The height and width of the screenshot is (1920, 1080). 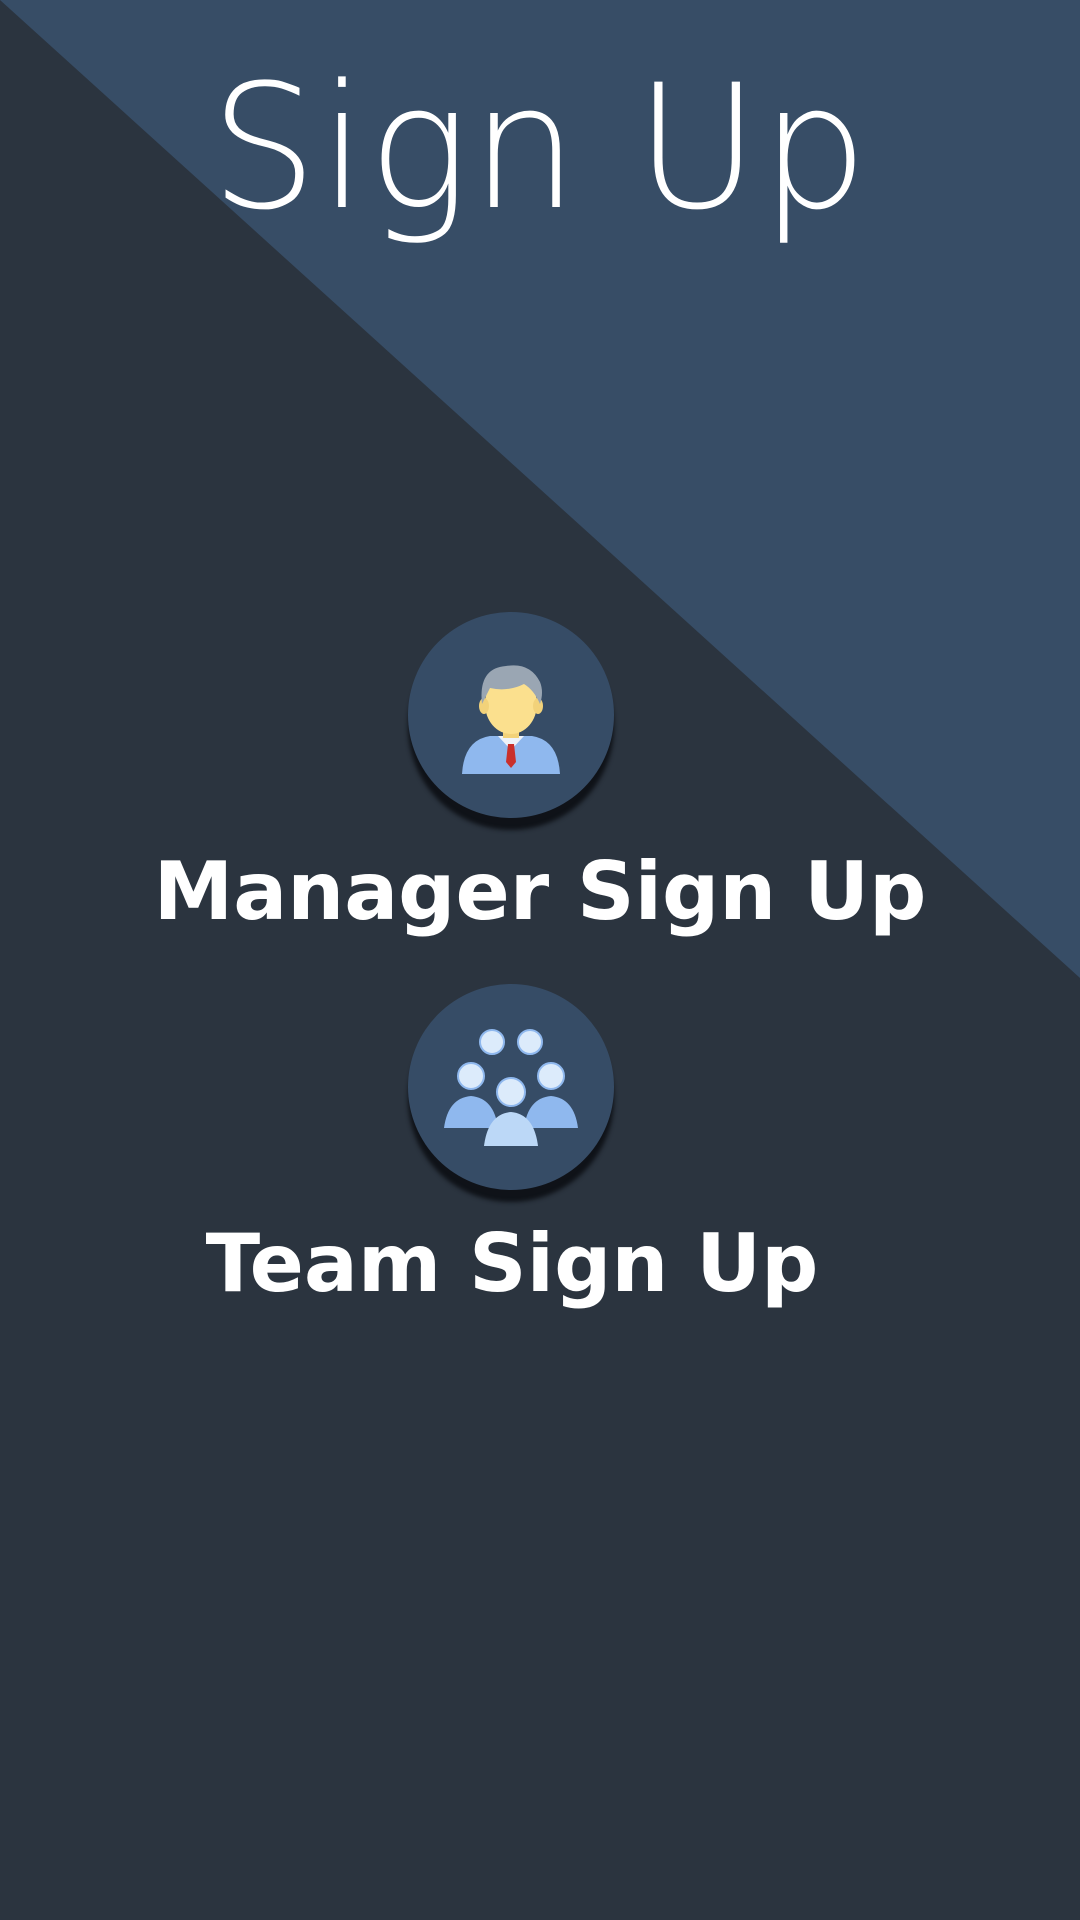 I want to click on manager-icon, so click(x=511, y=719).